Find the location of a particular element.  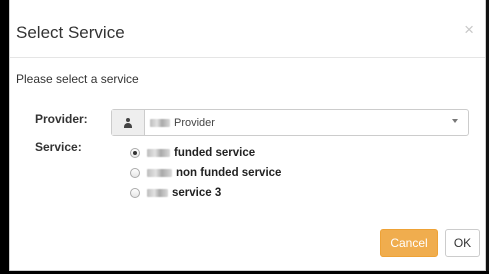

provider-addon is located at coordinates (128, 122).